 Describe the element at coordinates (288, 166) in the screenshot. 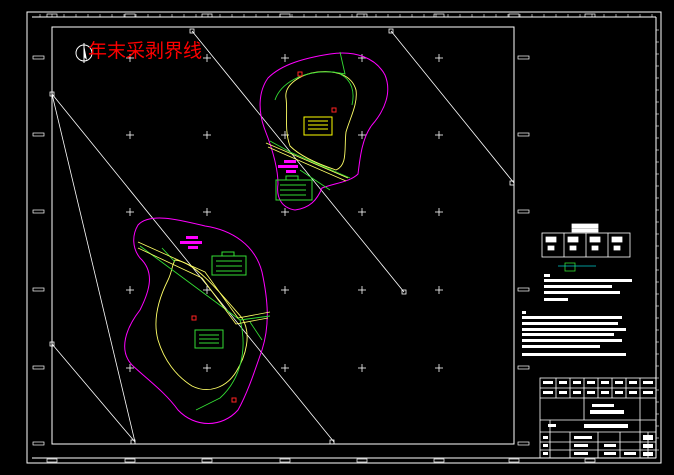

I see `upper-magenta-label` at that location.